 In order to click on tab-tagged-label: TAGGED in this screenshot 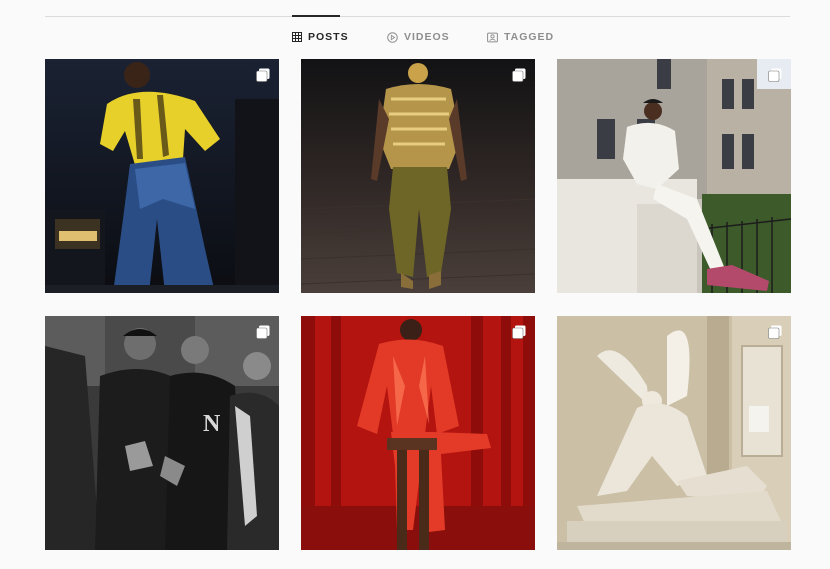, I will do `click(529, 37)`.